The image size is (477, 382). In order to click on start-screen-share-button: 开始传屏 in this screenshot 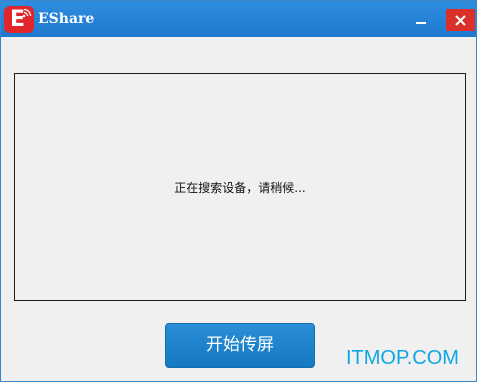, I will do `click(240, 345)`.